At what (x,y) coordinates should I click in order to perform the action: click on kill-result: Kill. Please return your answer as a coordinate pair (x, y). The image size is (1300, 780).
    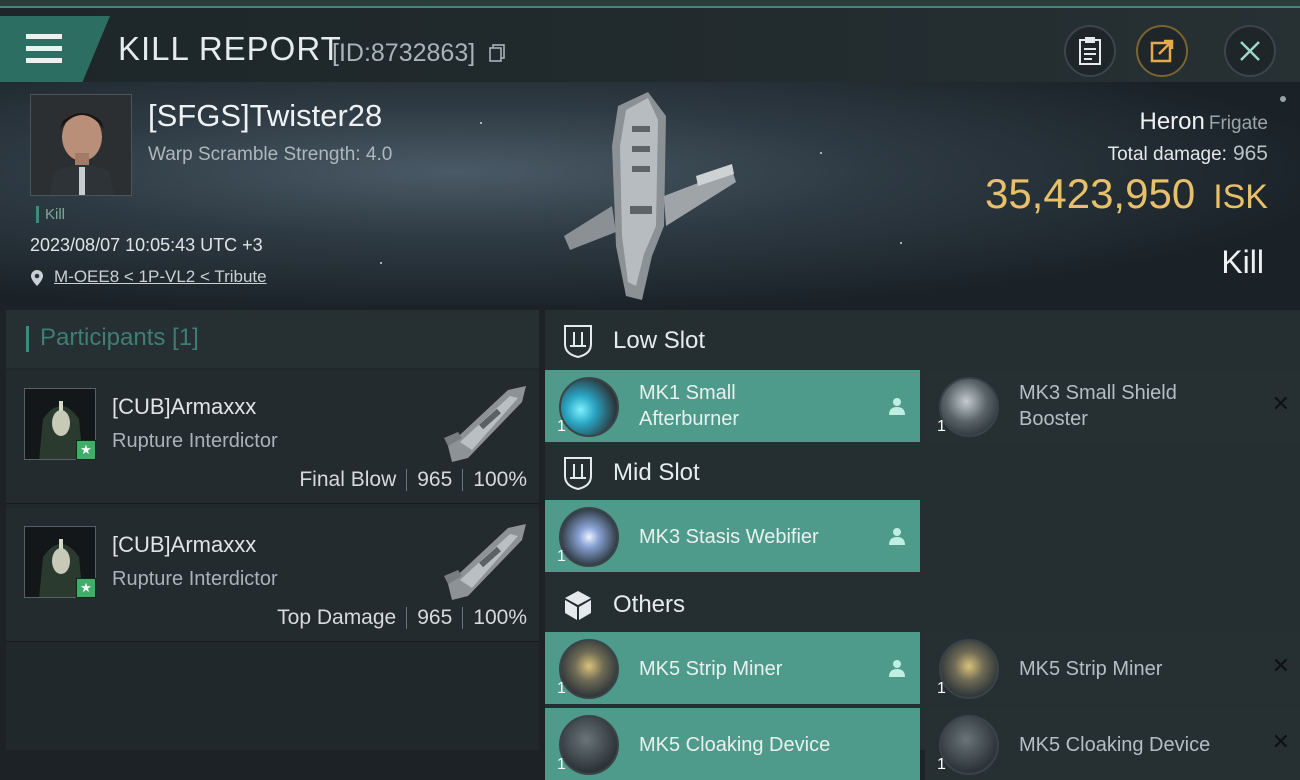
    Looking at the image, I should click on (1242, 262).